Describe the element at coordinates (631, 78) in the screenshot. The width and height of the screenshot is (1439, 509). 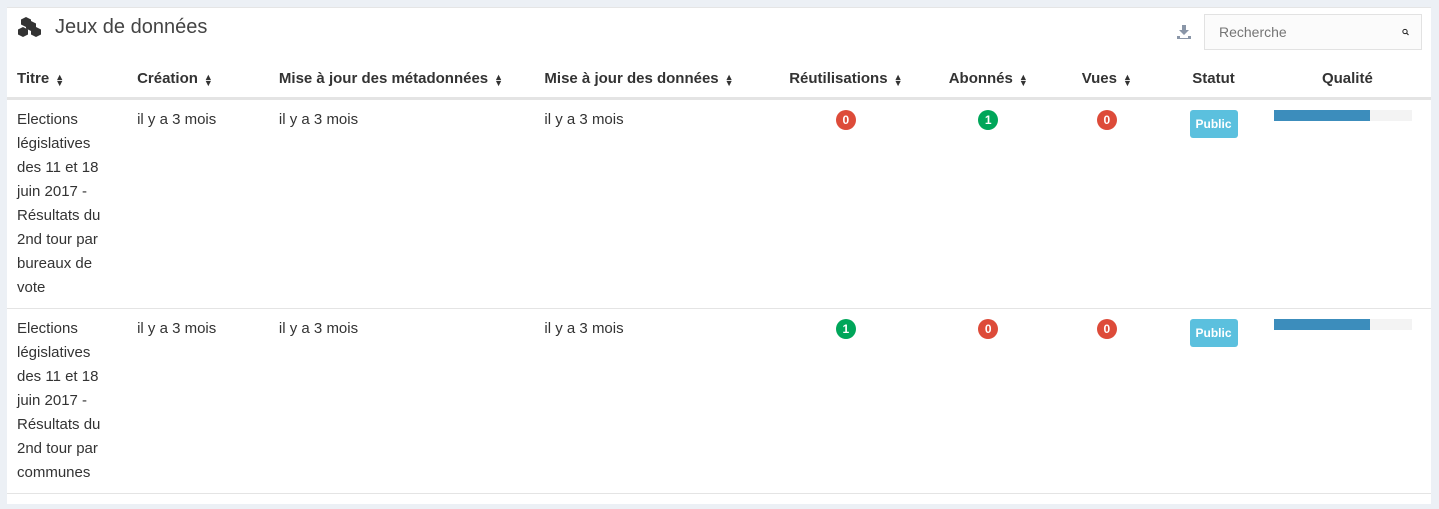
I see `column-label: Mise à jour des données` at that location.